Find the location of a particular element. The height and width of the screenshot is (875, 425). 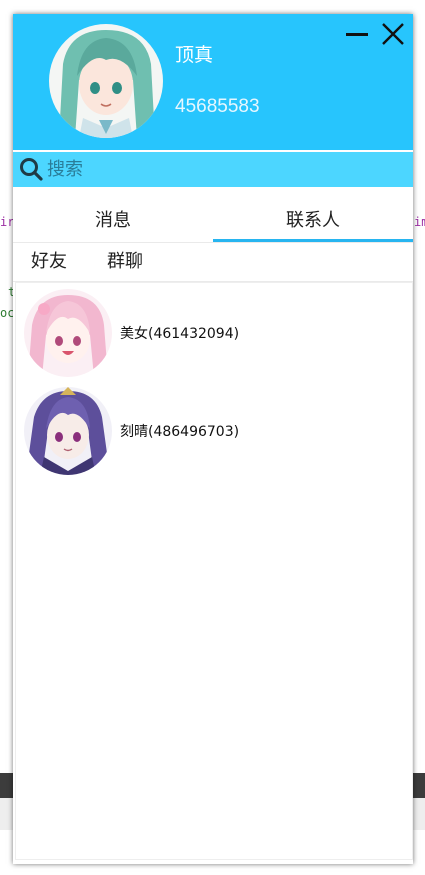

contact-name: 刻晴(486496703) is located at coordinates (180, 432).